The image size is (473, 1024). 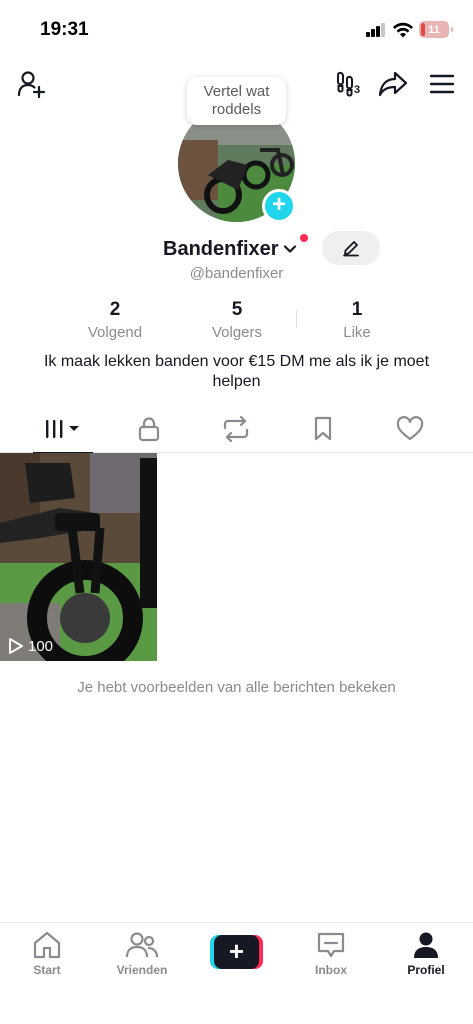 I want to click on nav-label: Inbox, so click(x=331, y=970).